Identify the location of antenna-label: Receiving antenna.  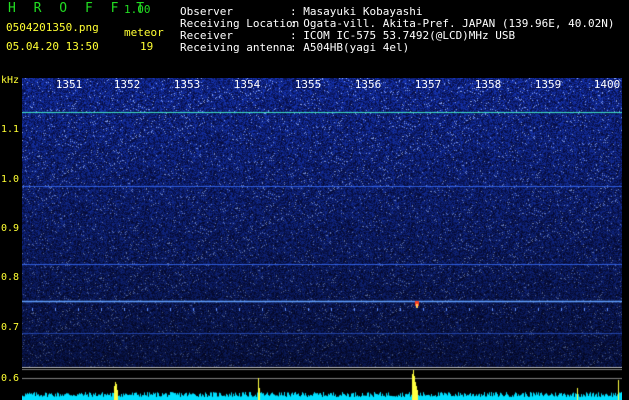
(236, 47).